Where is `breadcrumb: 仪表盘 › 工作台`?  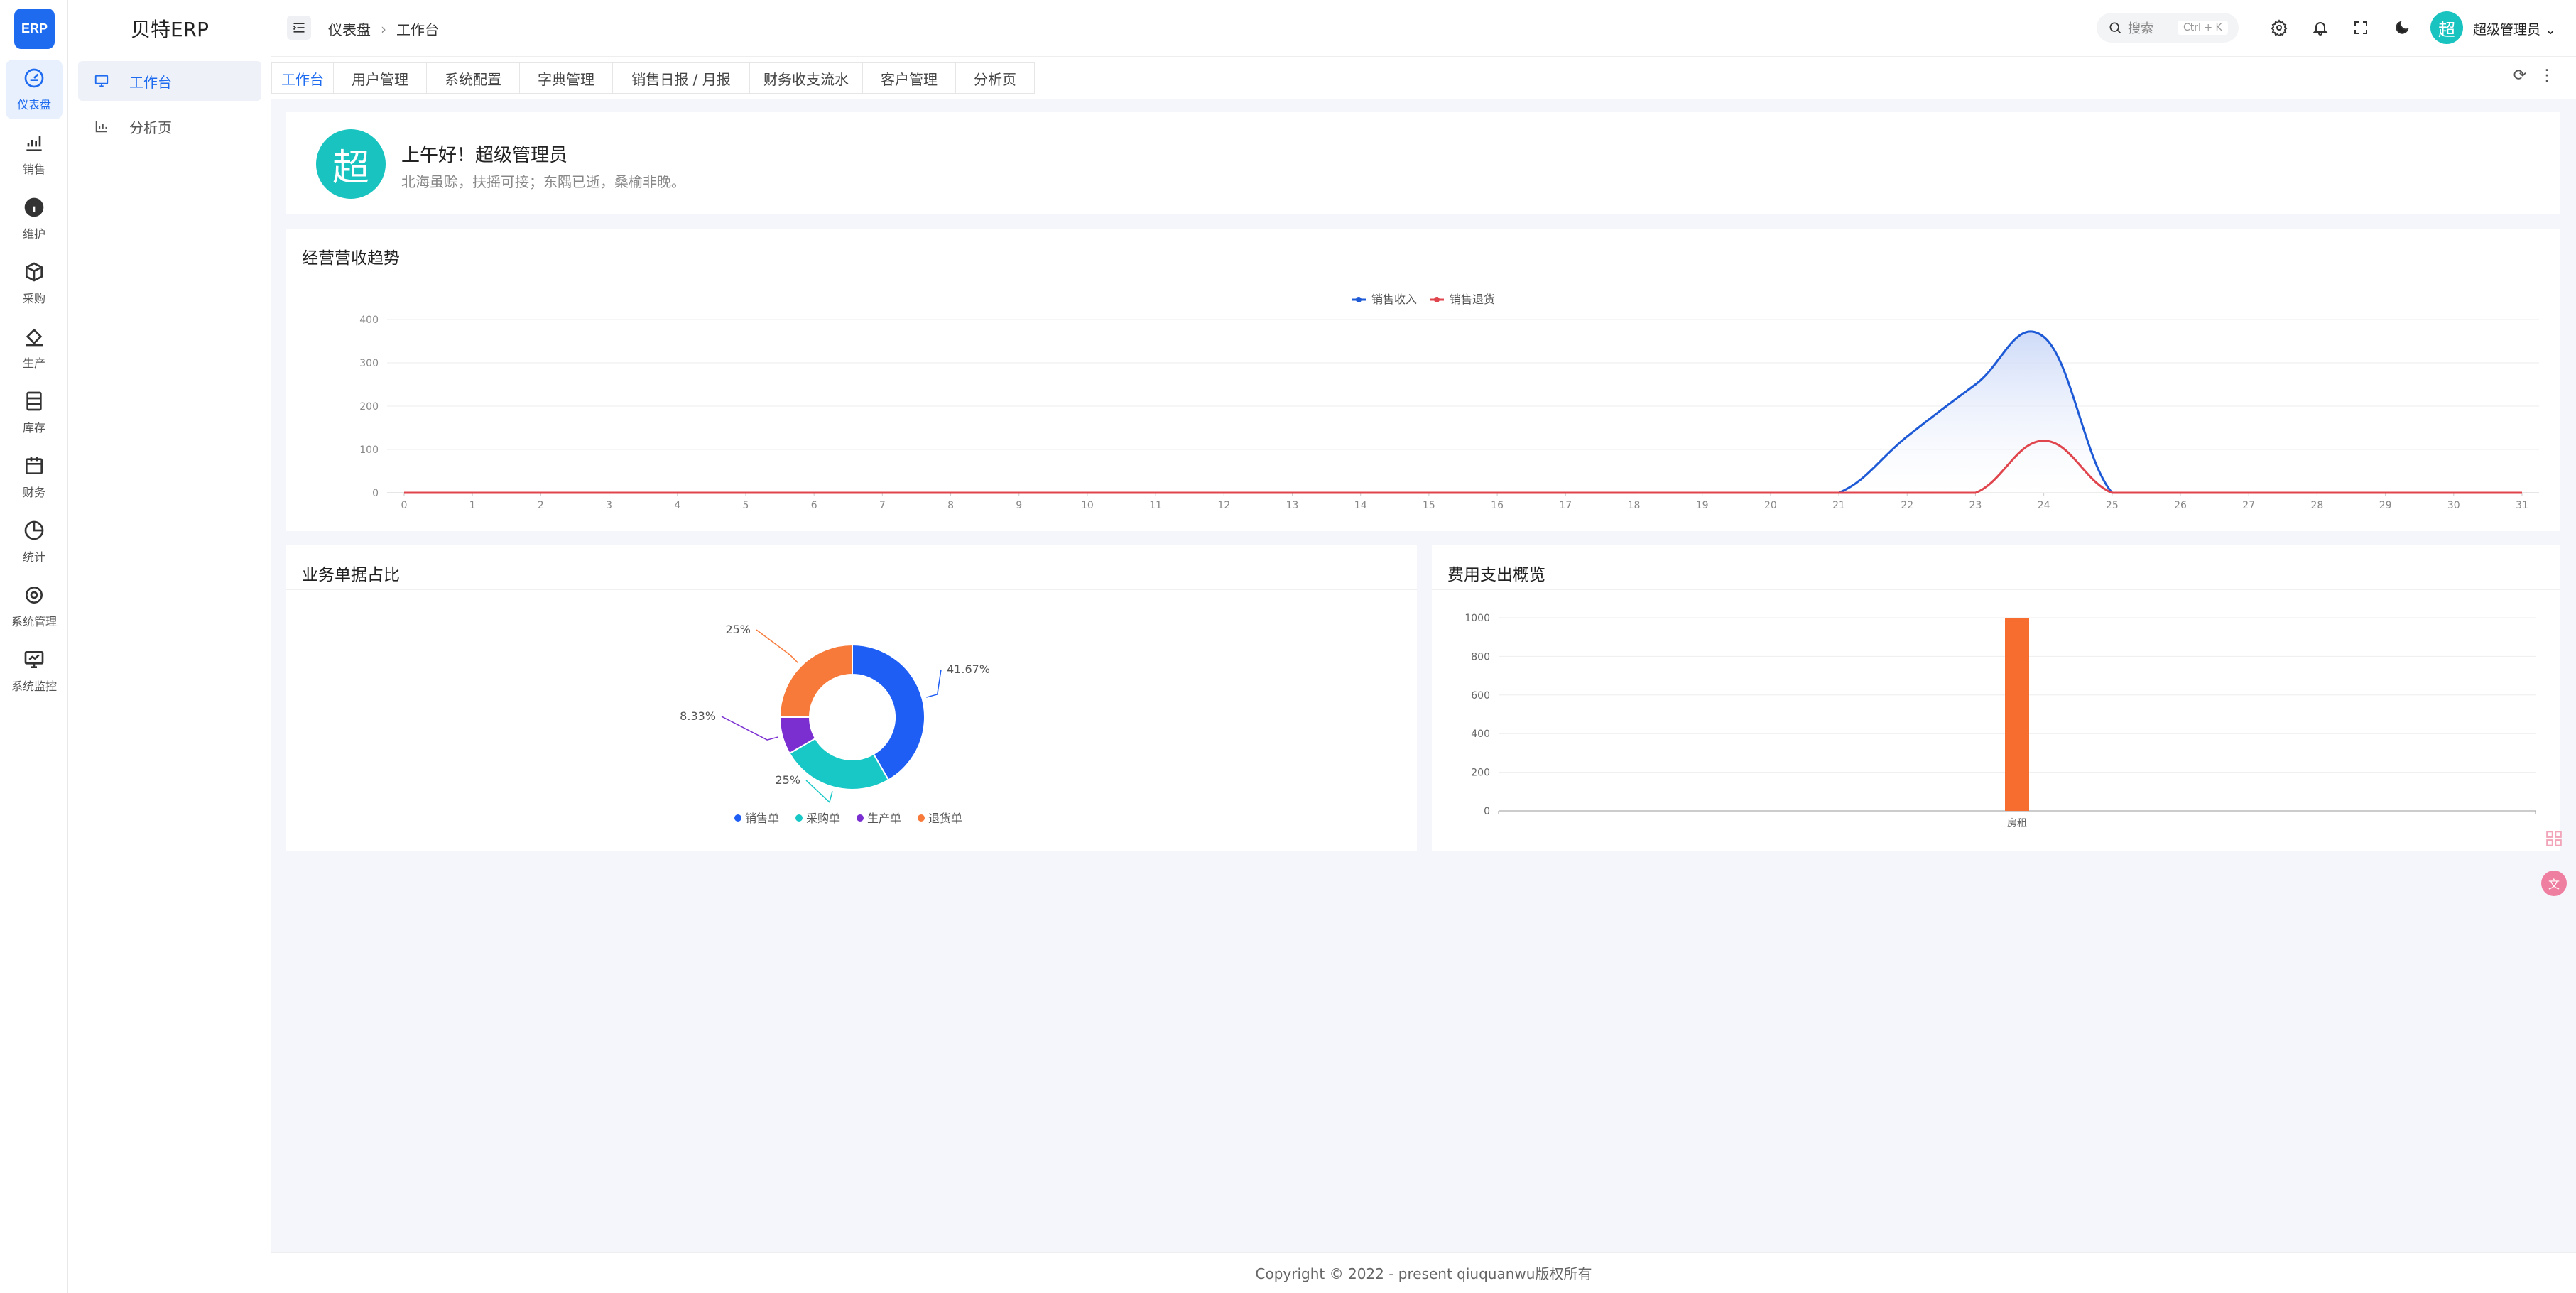 breadcrumb: 仪表盘 › 工作台 is located at coordinates (383, 28).